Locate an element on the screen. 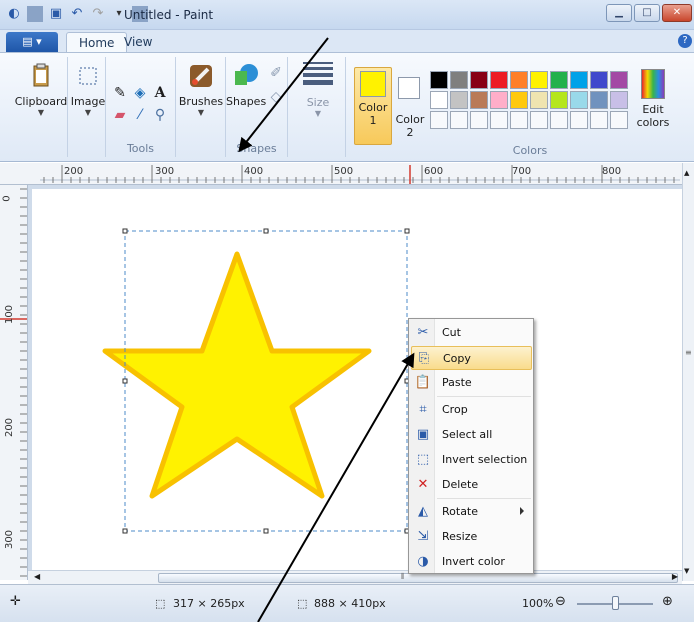 The width and height of the screenshot is (694, 622). scroll-down-icon: ▼ is located at coordinates (686, 571).